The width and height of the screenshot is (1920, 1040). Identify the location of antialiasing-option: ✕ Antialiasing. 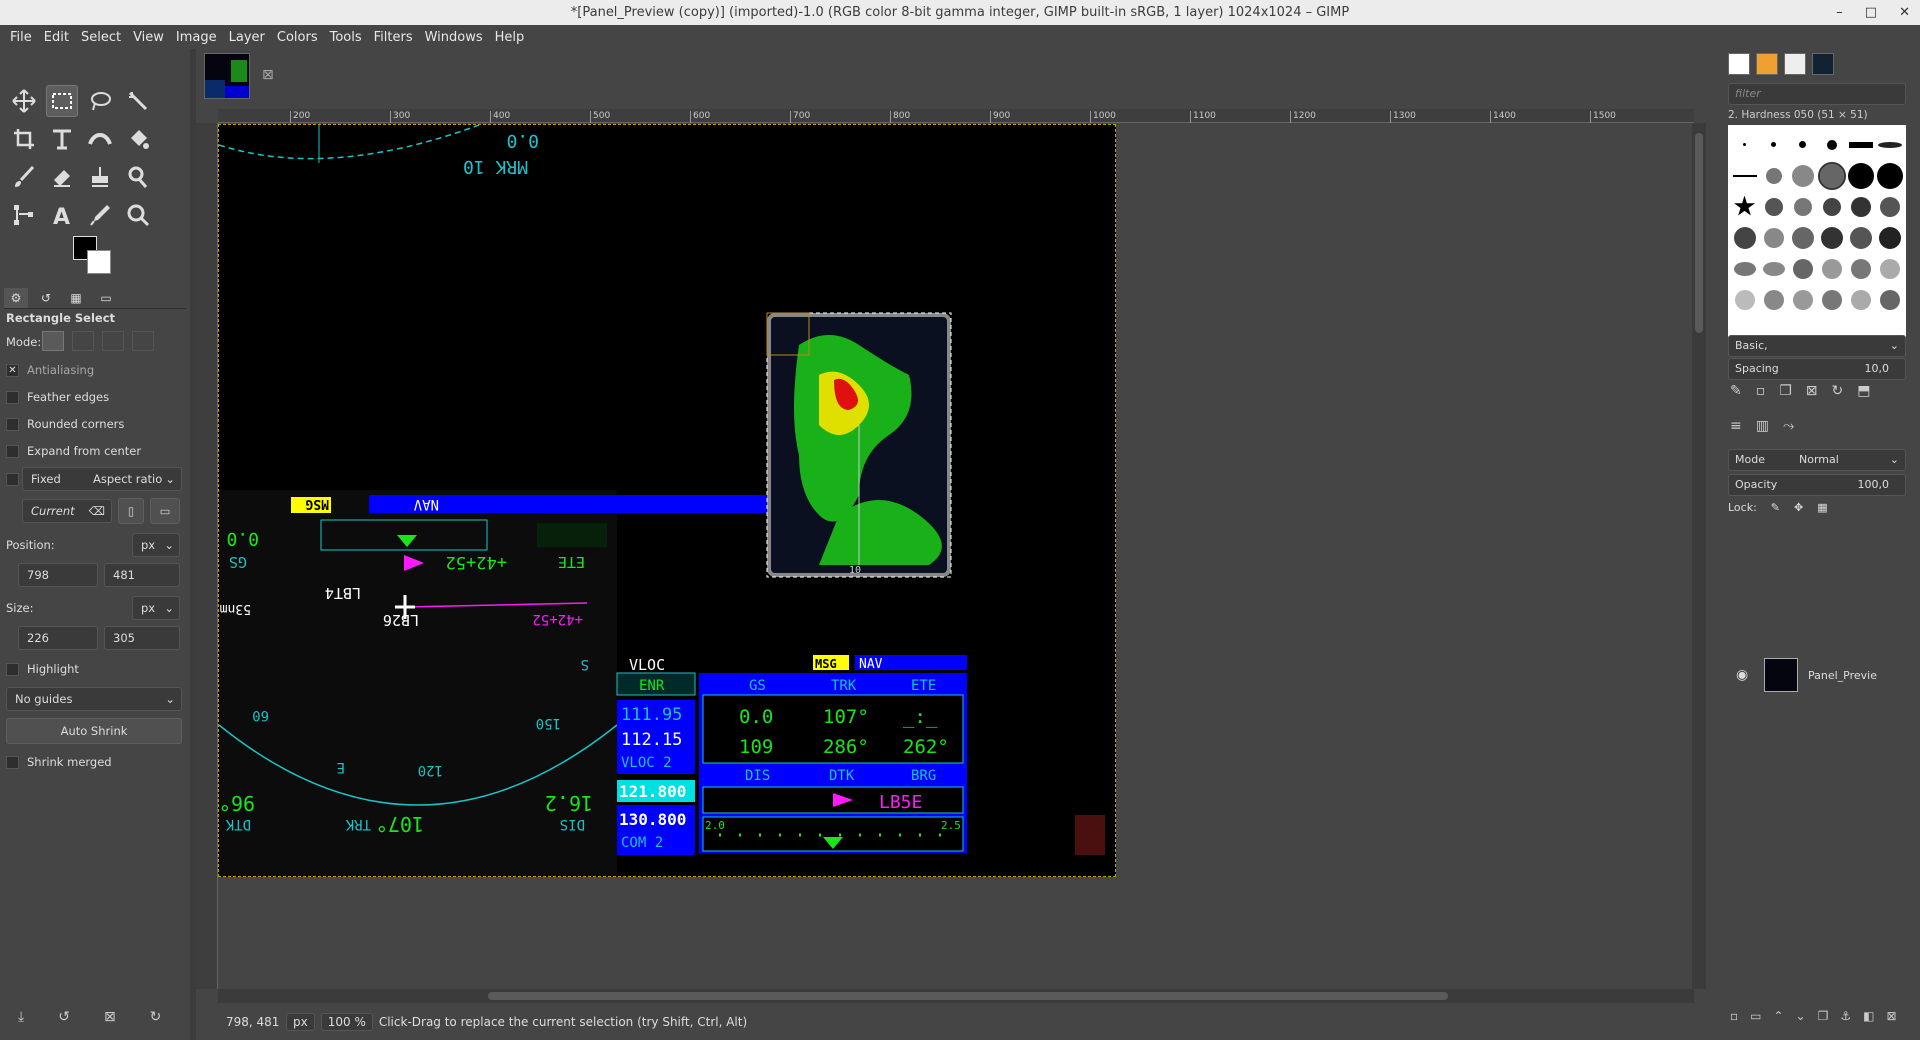
(50, 370).